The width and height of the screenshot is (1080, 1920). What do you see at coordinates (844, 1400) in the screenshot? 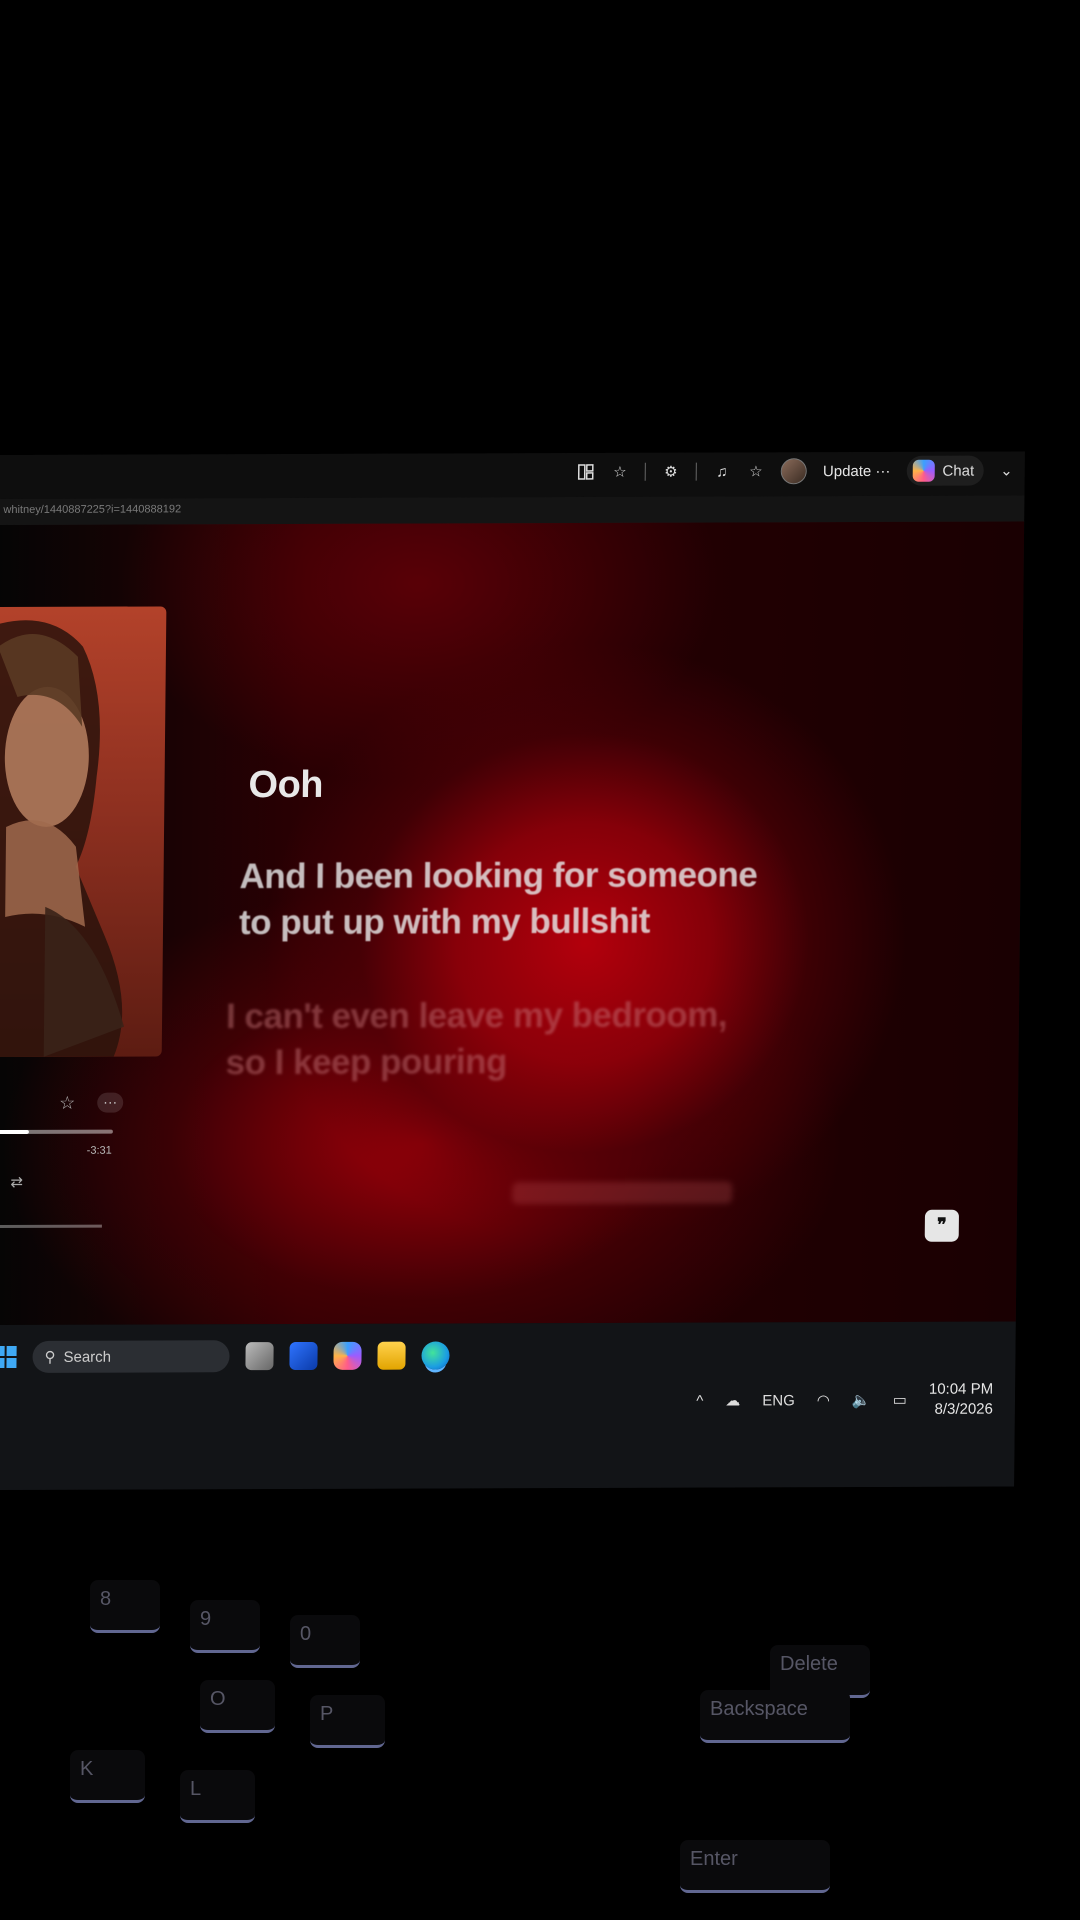
I see `system-tray: ^ ☁ ENG ◠ 🔈 ▭ 10:04 PM 8/3/2026` at bounding box center [844, 1400].